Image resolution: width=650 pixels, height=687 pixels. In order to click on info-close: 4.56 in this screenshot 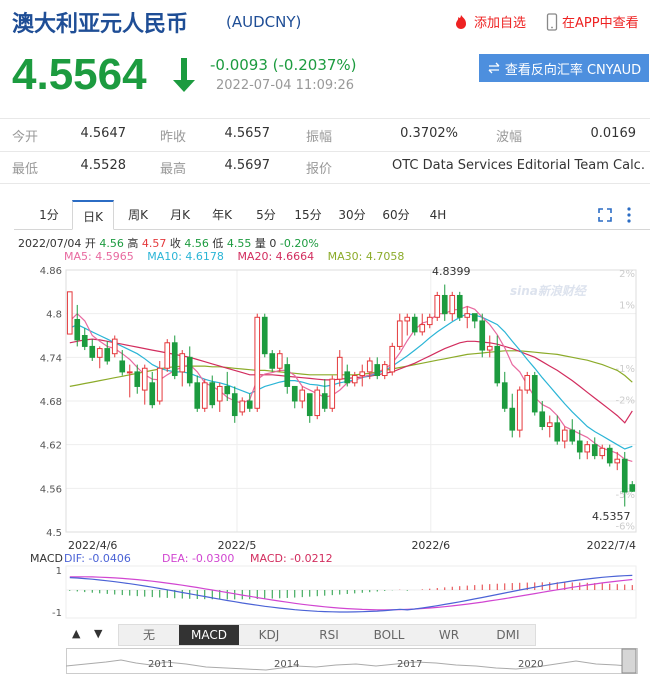, I will do `click(196, 243)`.